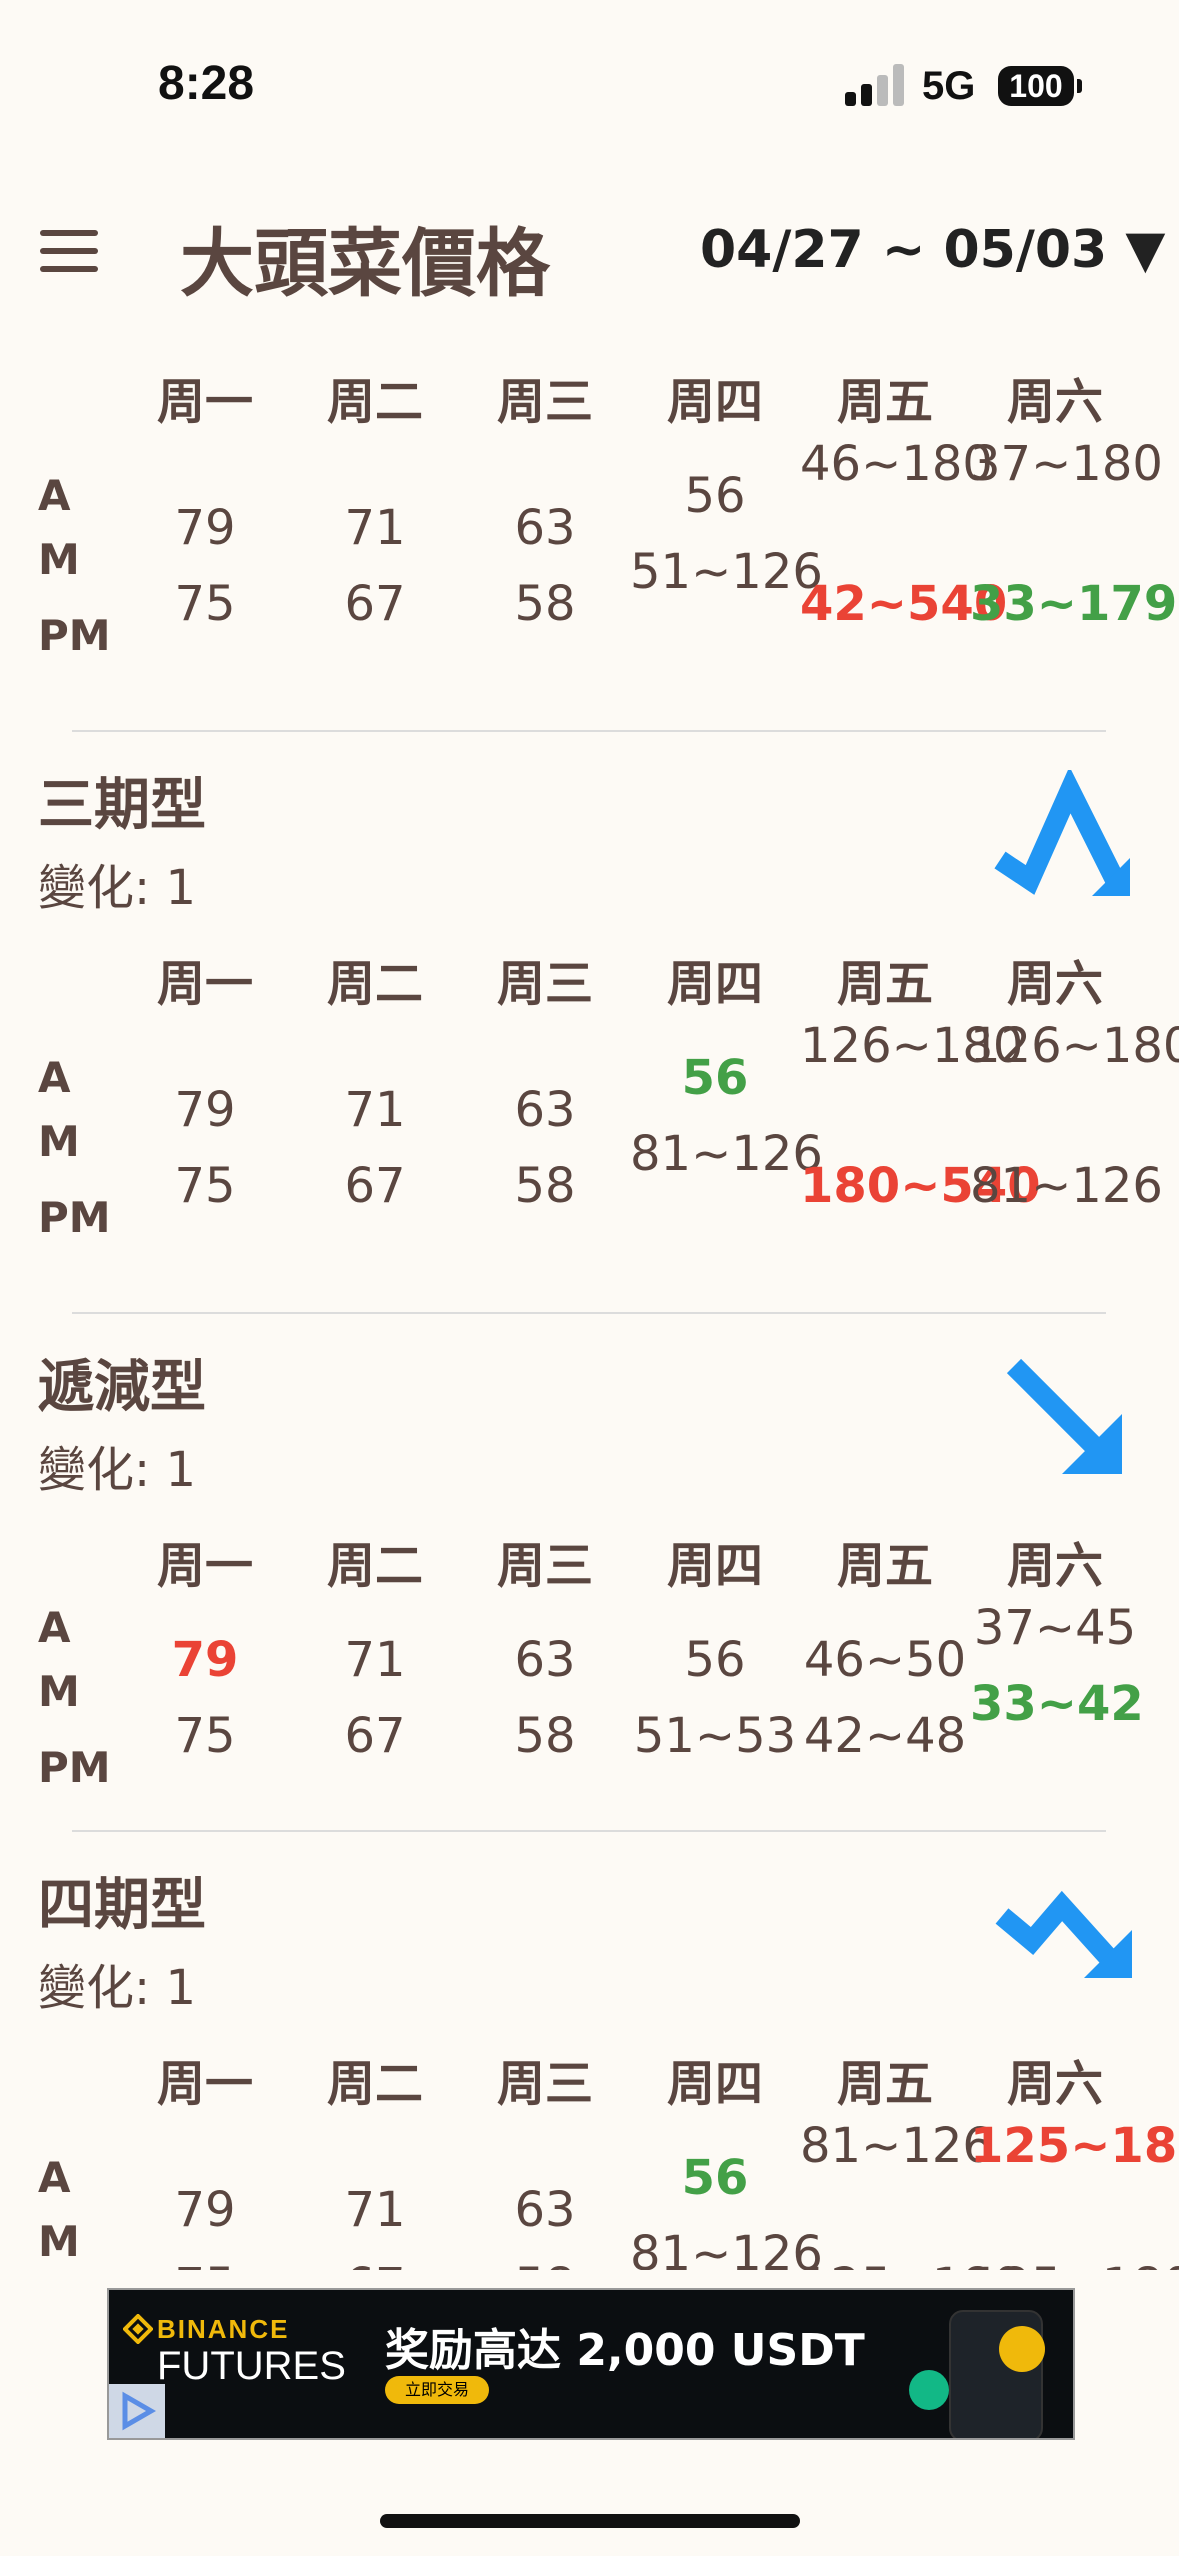 The image size is (1179, 2556). Describe the element at coordinates (365, 264) in the screenshot. I see `page-title: 大頭菜價格` at that location.